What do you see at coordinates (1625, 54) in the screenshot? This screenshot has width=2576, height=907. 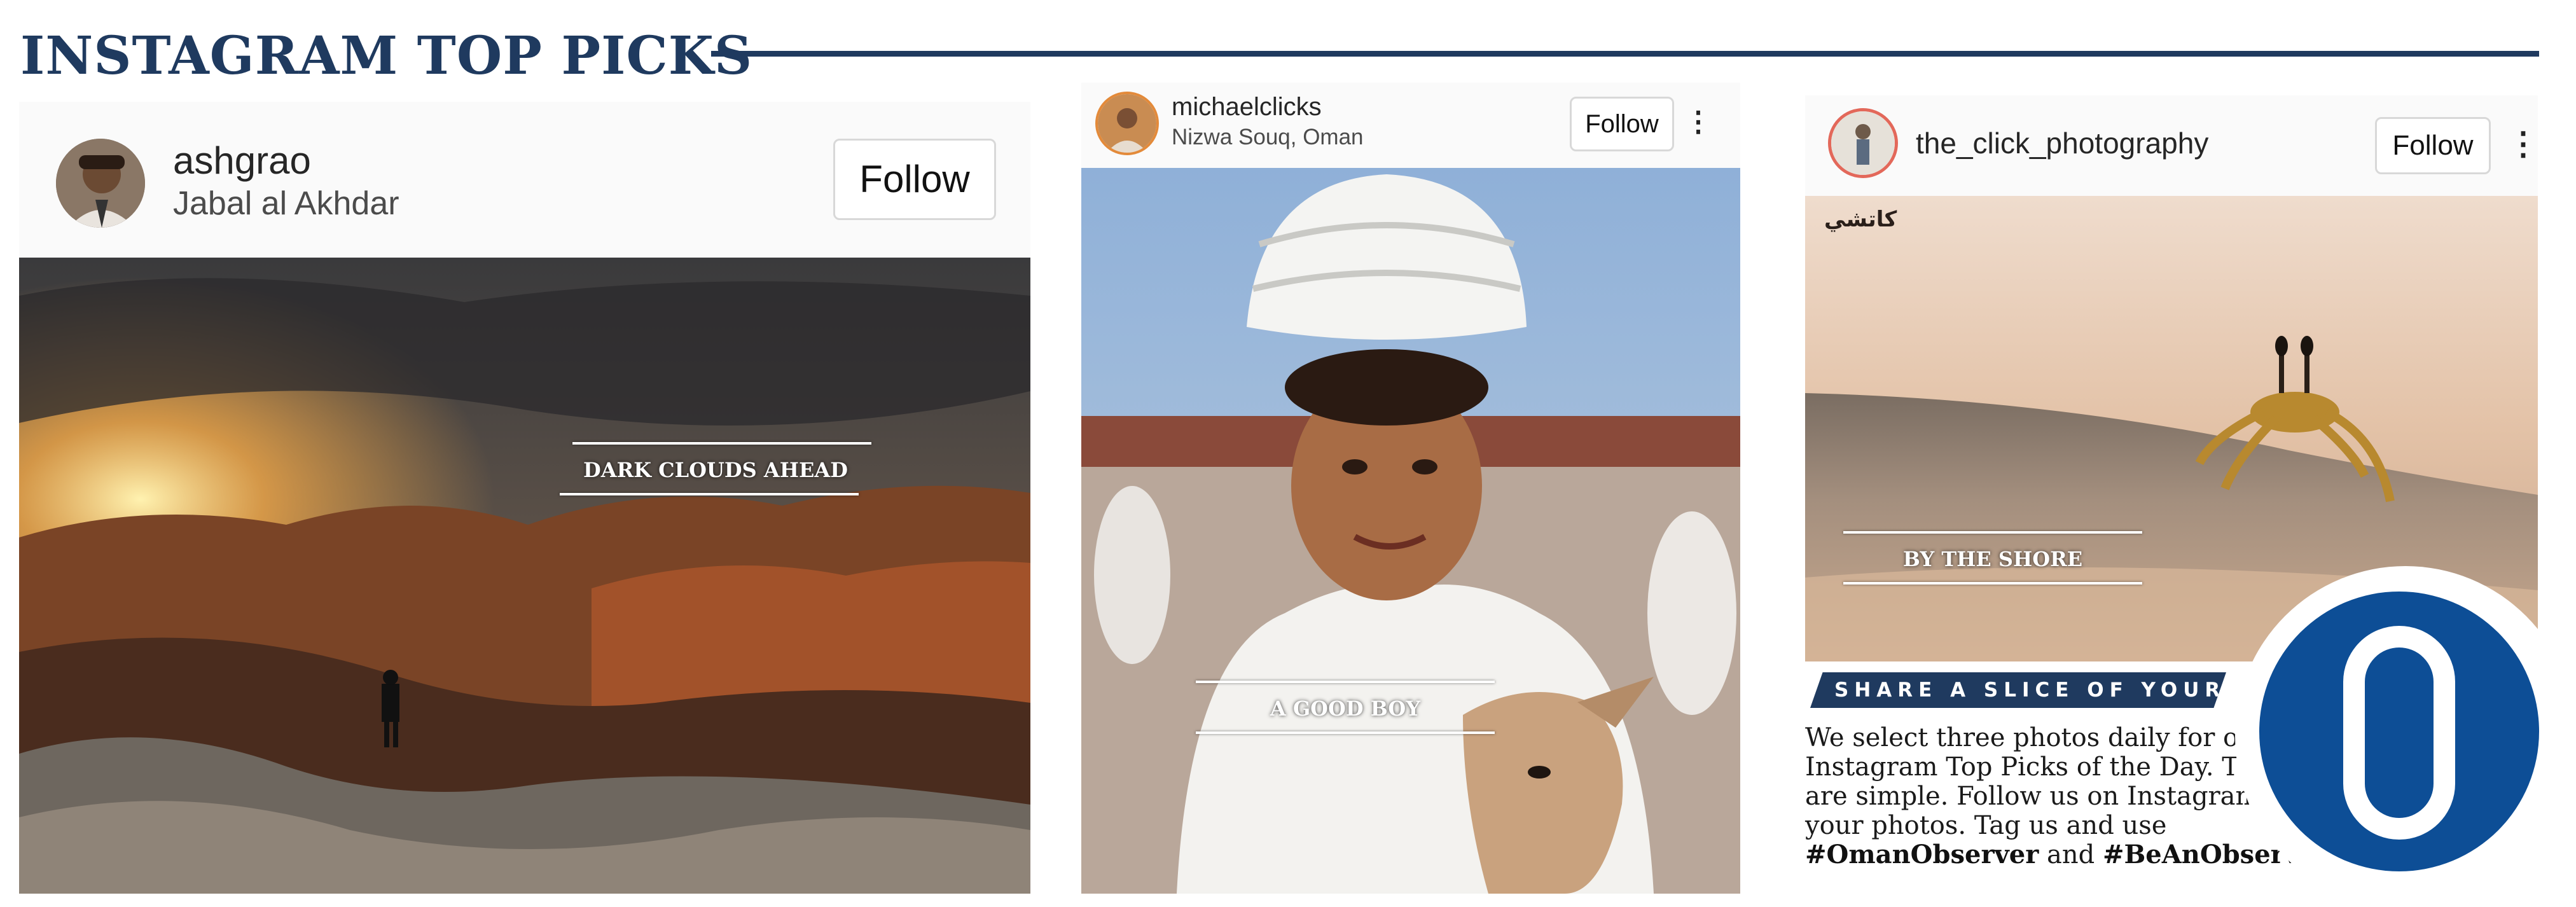 I see `title-rule` at bounding box center [1625, 54].